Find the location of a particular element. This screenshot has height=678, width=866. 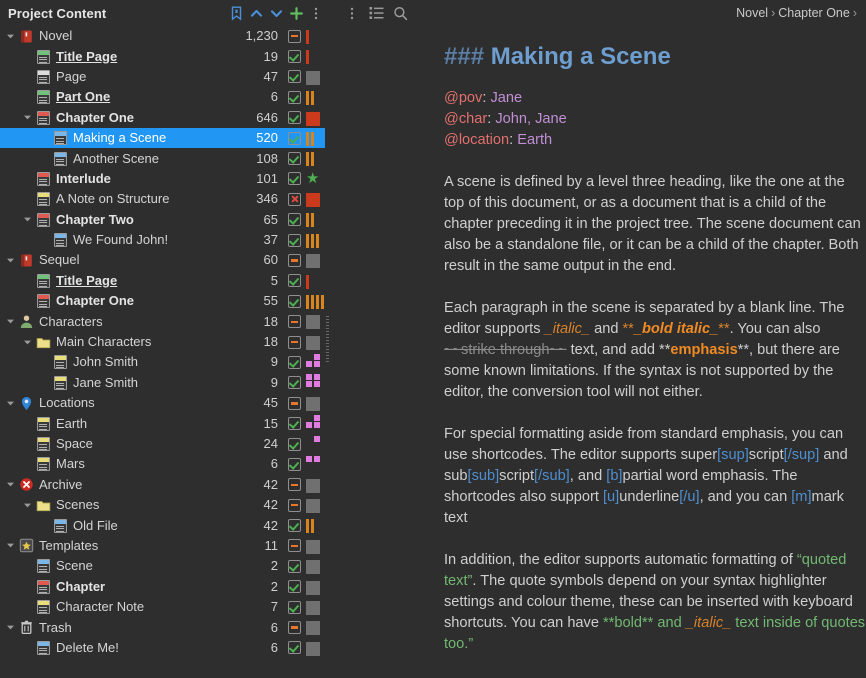

search-icon is located at coordinates (400, 13).